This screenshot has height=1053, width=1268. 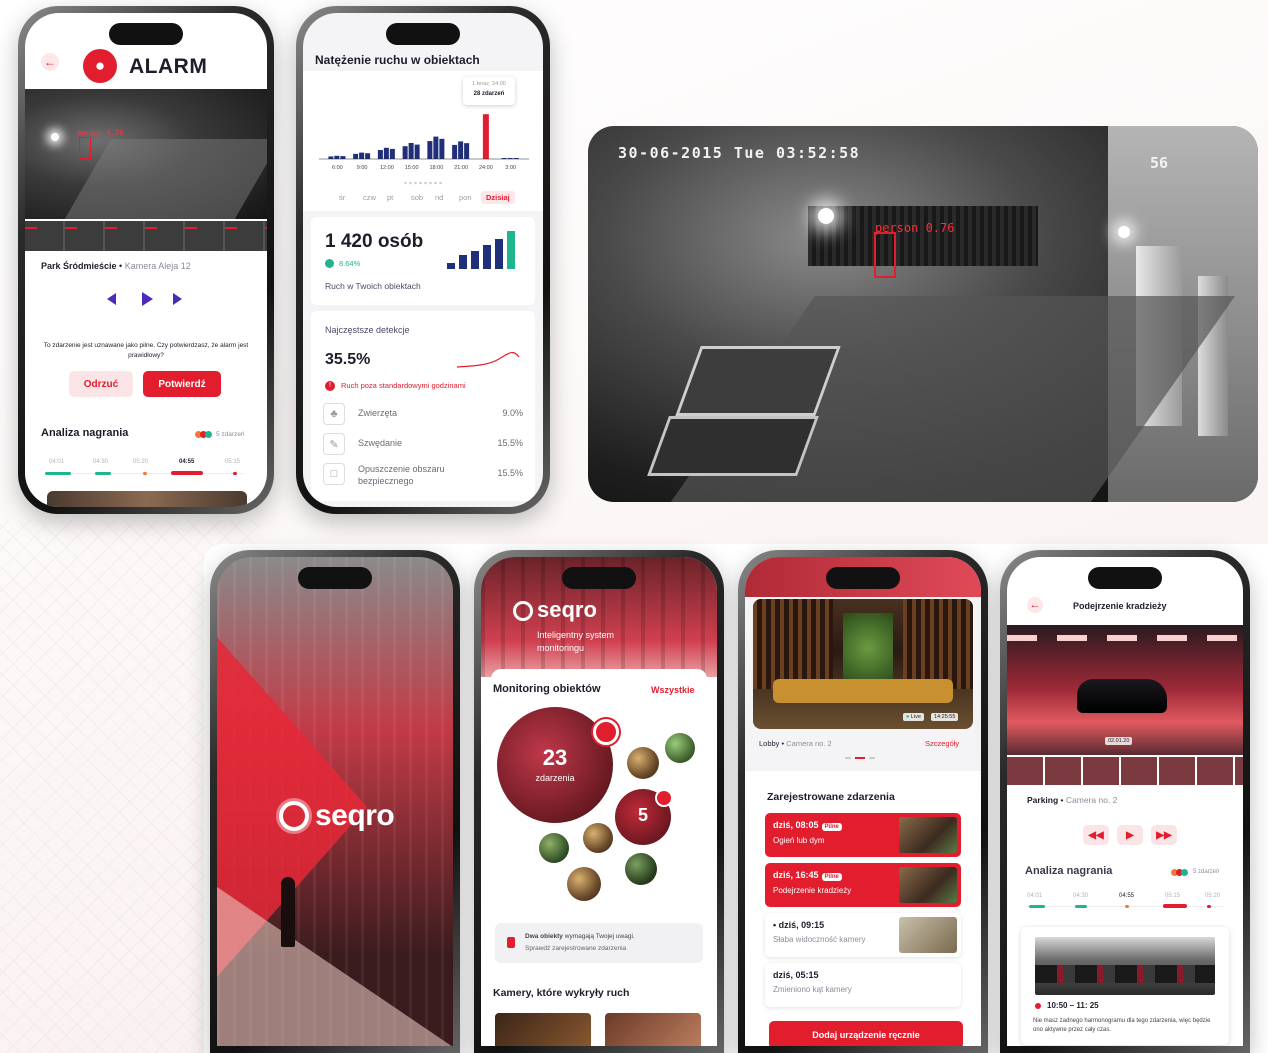 What do you see at coordinates (863, 935) in the screenshot?
I see `event-item: • dziś, 09:15 Słaba widoczność kamery` at bounding box center [863, 935].